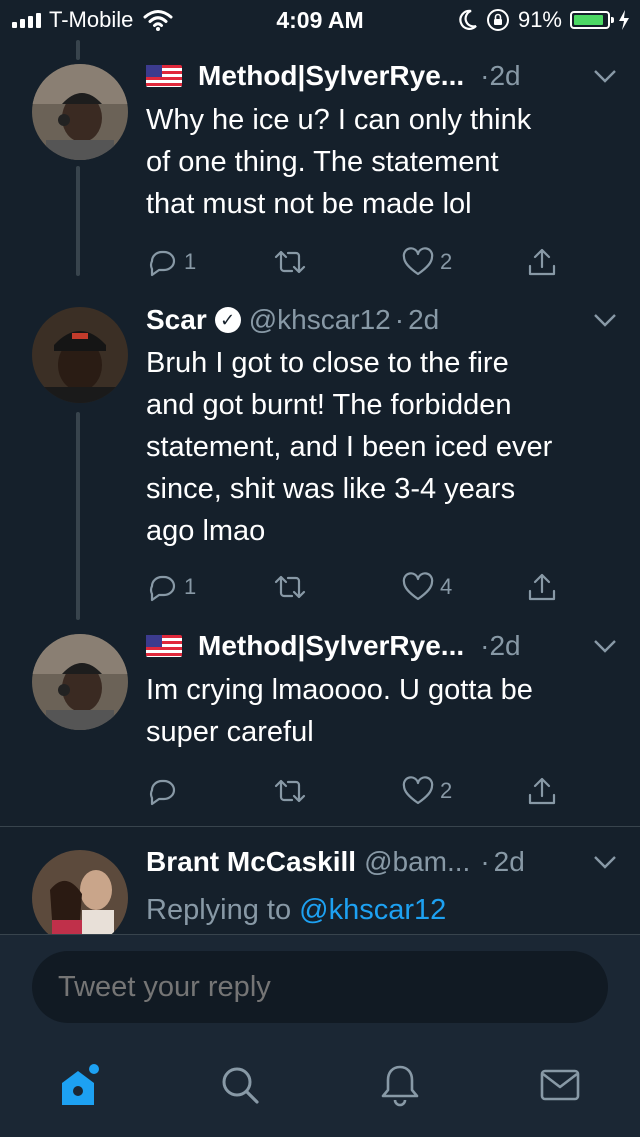 This screenshot has width=640, height=1137. What do you see at coordinates (349, 447) in the screenshot?
I see `tweet-text-line: statement, and I been iced ever` at bounding box center [349, 447].